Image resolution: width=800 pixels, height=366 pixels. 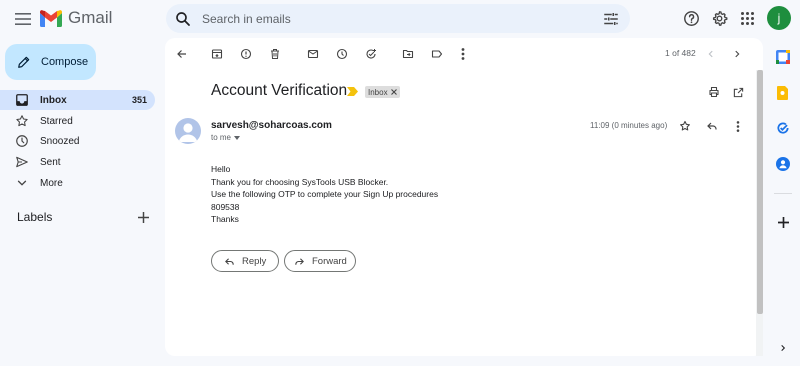 I want to click on tasks-icon, so click(x=783, y=128).